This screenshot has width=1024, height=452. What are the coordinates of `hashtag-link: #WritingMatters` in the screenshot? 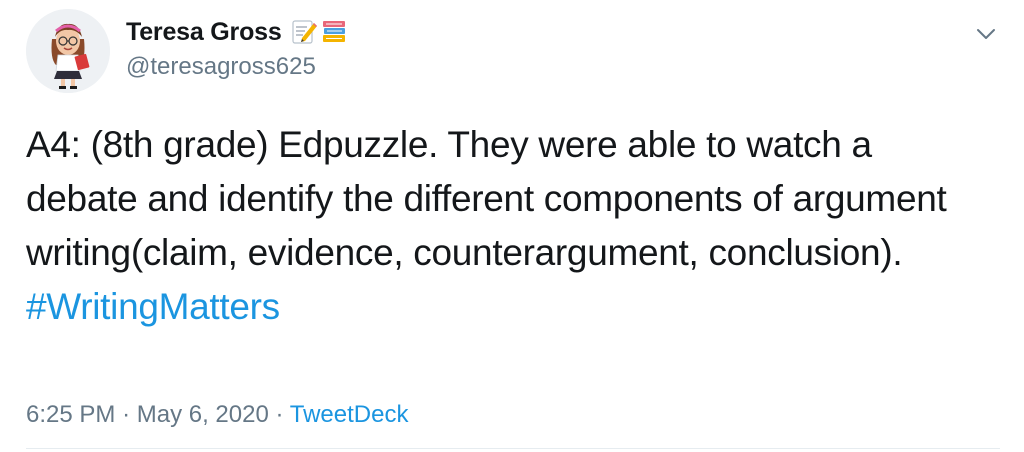 It's located at (506, 307).